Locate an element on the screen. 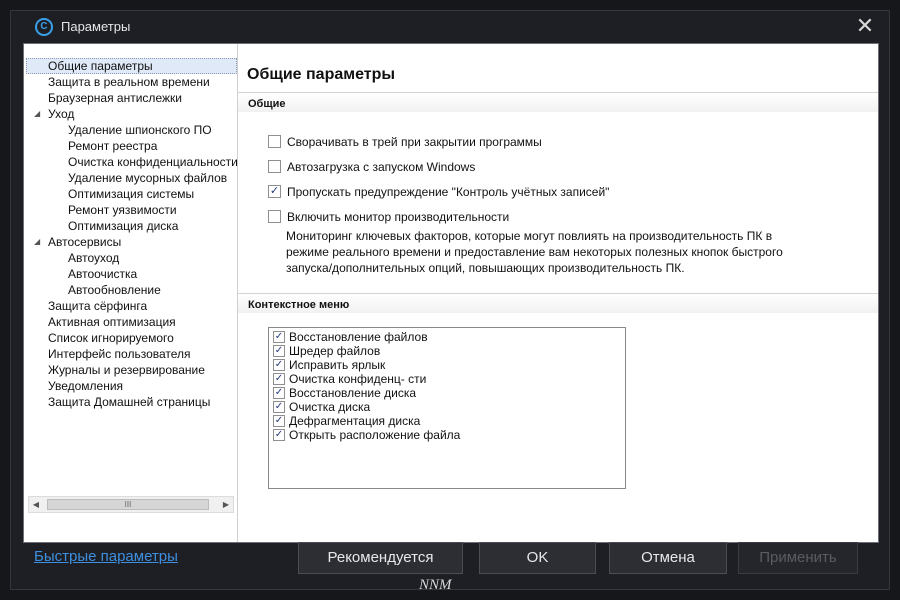 The height and width of the screenshot is (600, 900). sidebar-item-ignore-list: Список игнорируемого is located at coordinates (130, 338).